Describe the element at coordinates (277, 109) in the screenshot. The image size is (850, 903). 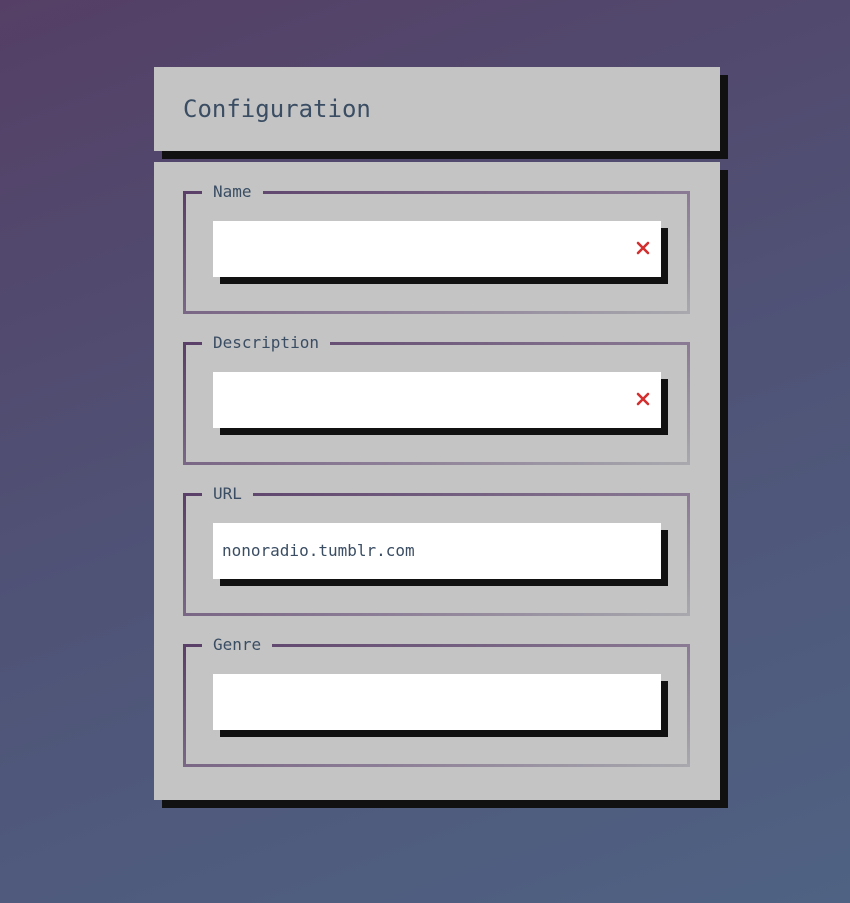
I see `page-title: Configuration` at that location.